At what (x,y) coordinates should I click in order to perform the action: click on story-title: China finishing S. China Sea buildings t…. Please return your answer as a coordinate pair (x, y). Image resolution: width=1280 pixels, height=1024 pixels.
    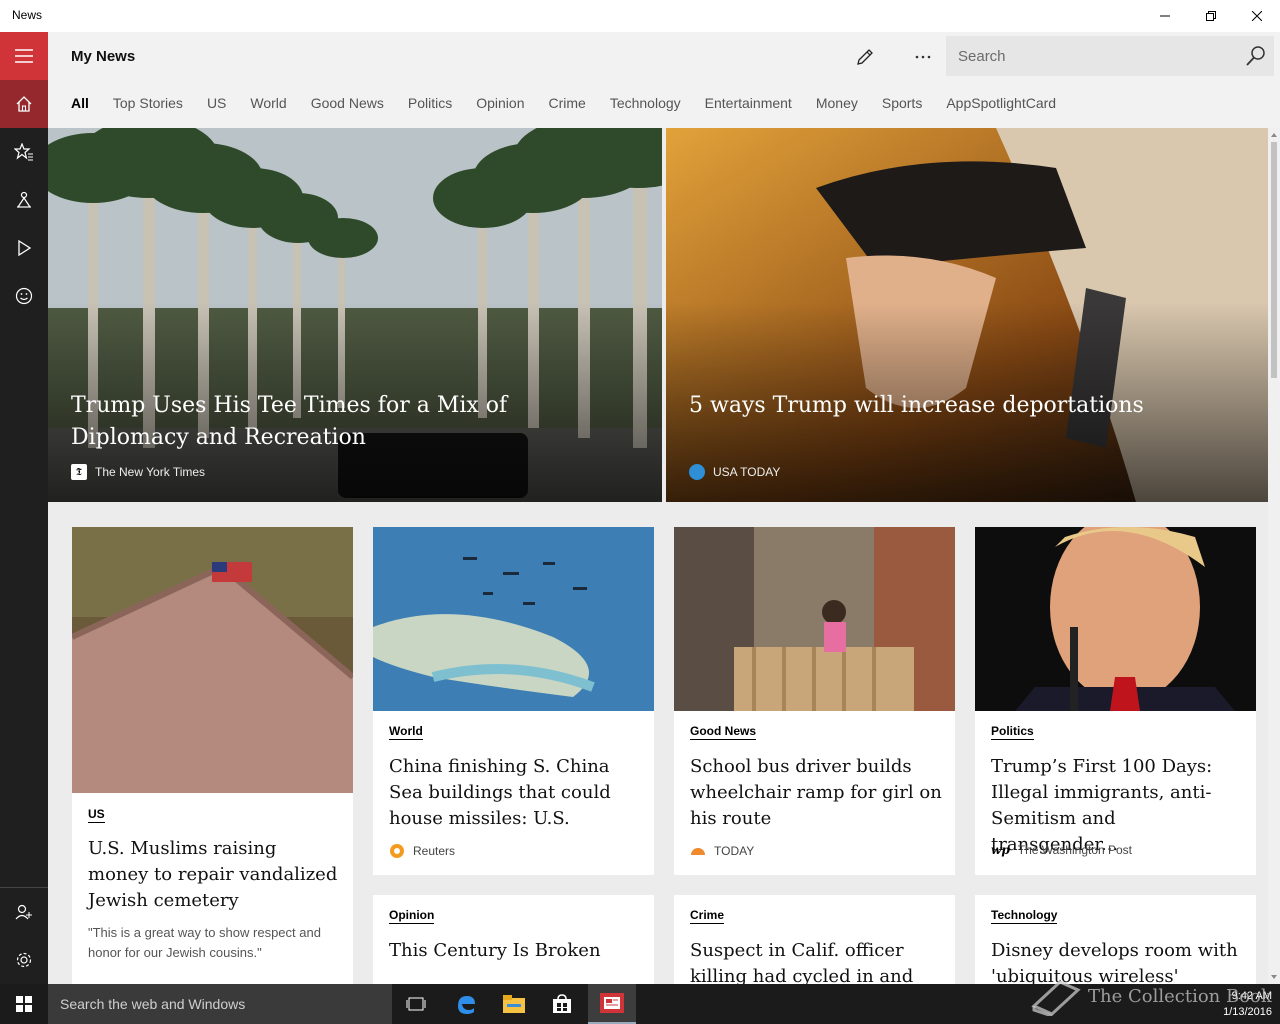
    Looking at the image, I should click on (500, 792).